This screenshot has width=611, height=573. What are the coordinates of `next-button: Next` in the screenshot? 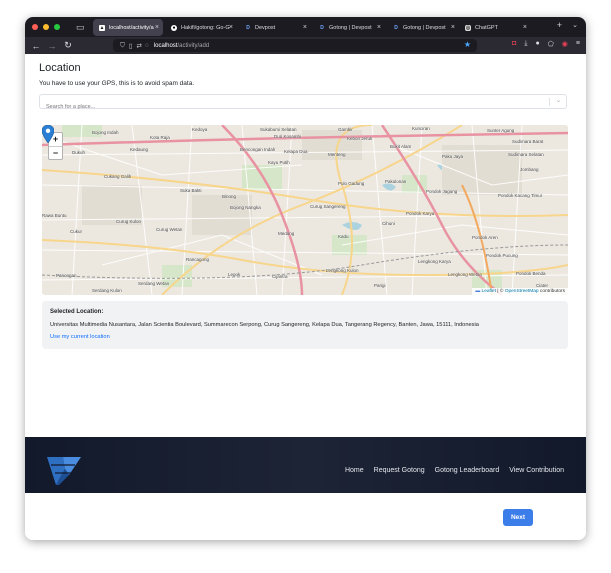 It's located at (518, 517).